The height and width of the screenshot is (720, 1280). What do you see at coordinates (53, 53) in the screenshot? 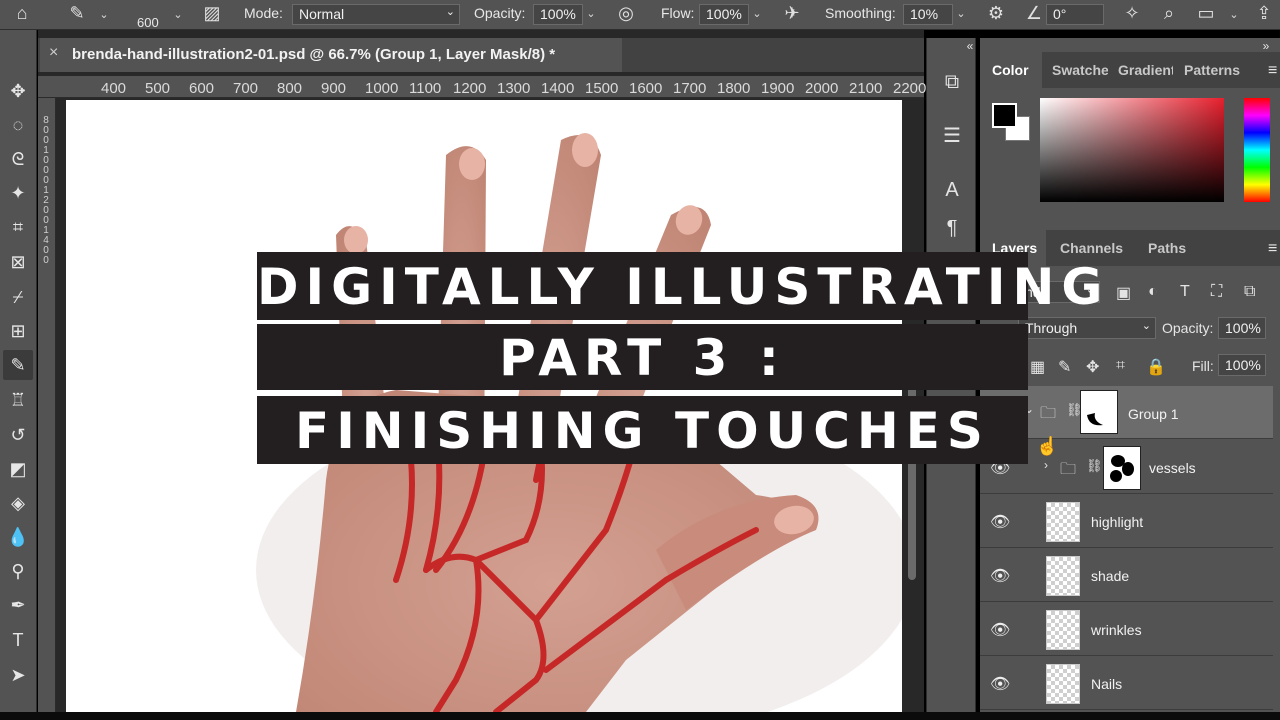
I see `close-icon: ×` at bounding box center [53, 53].